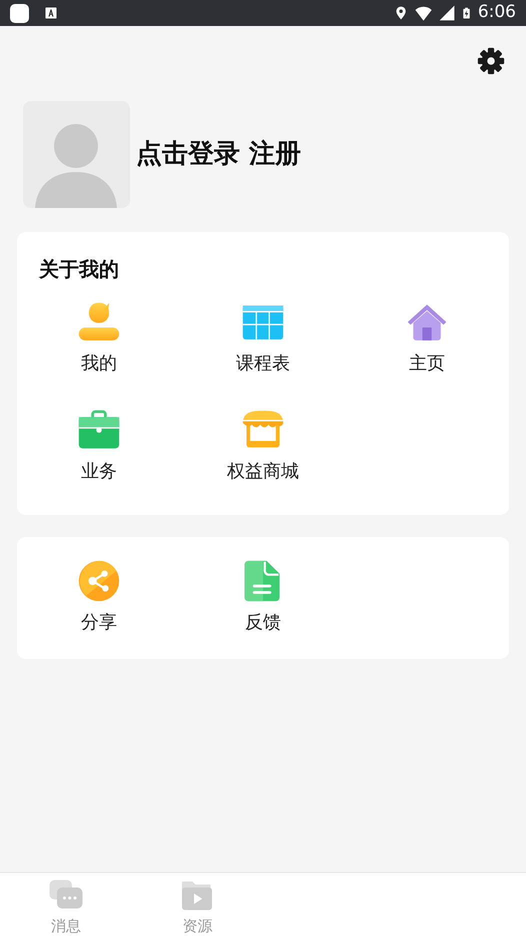 The height and width of the screenshot is (936, 526). What do you see at coordinates (401, 13) in the screenshot?
I see `location-icon` at bounding box center [401, 13].